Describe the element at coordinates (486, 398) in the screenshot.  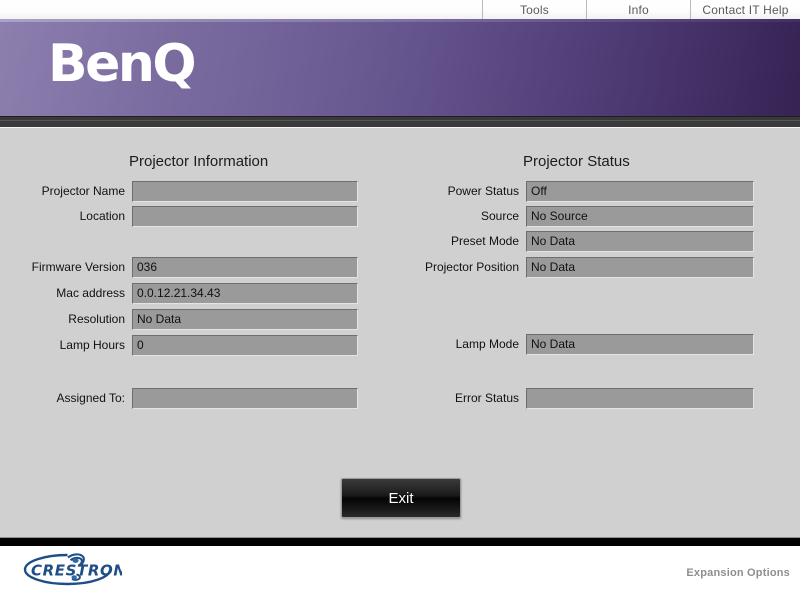
I see `label-error-status: Error Status` at that location.